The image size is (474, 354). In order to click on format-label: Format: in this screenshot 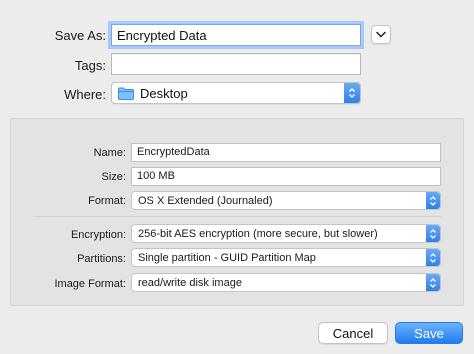, I will do `click(107, 201)`.